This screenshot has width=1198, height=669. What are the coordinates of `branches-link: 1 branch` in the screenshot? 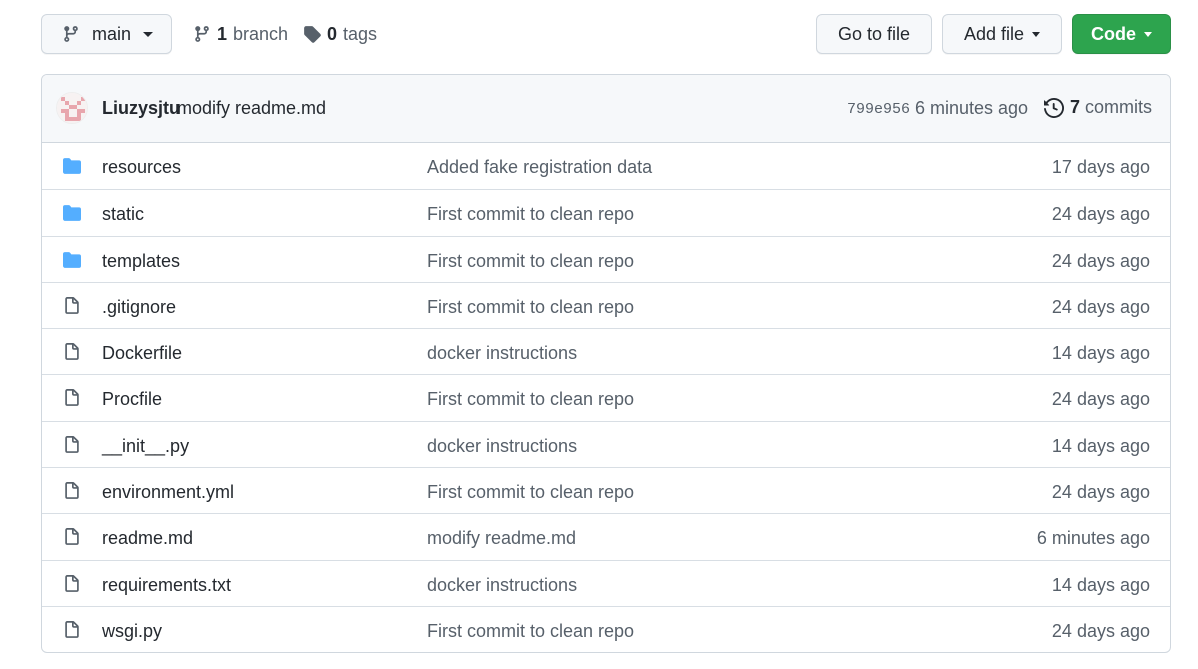 It's located at (240, 34).